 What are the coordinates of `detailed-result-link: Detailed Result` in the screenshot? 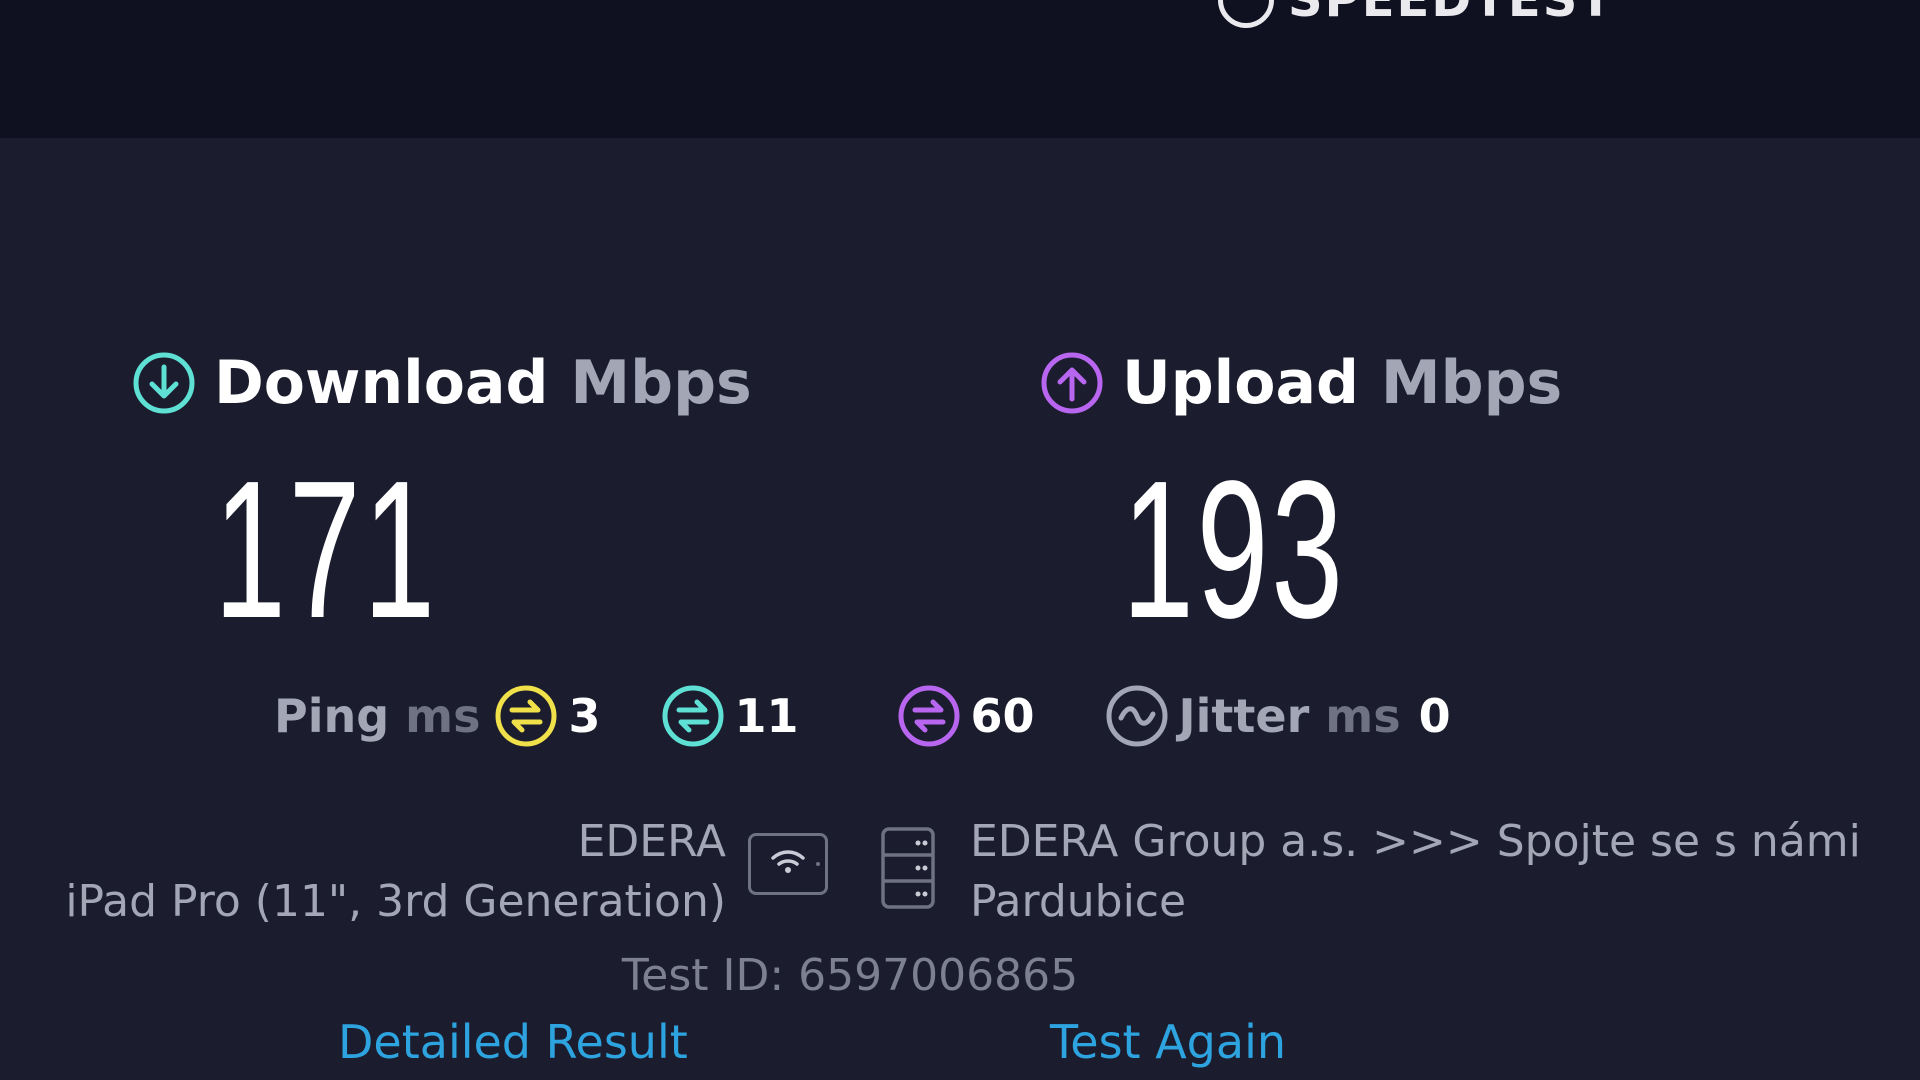 It's located at (513, 1042).